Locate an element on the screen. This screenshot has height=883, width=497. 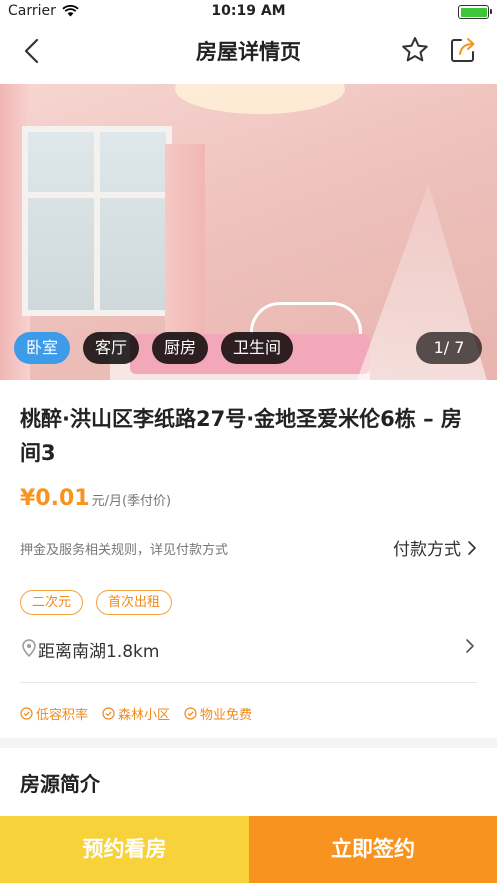
photo-counter: 1/ 7 is located at coordinates (449, 348).